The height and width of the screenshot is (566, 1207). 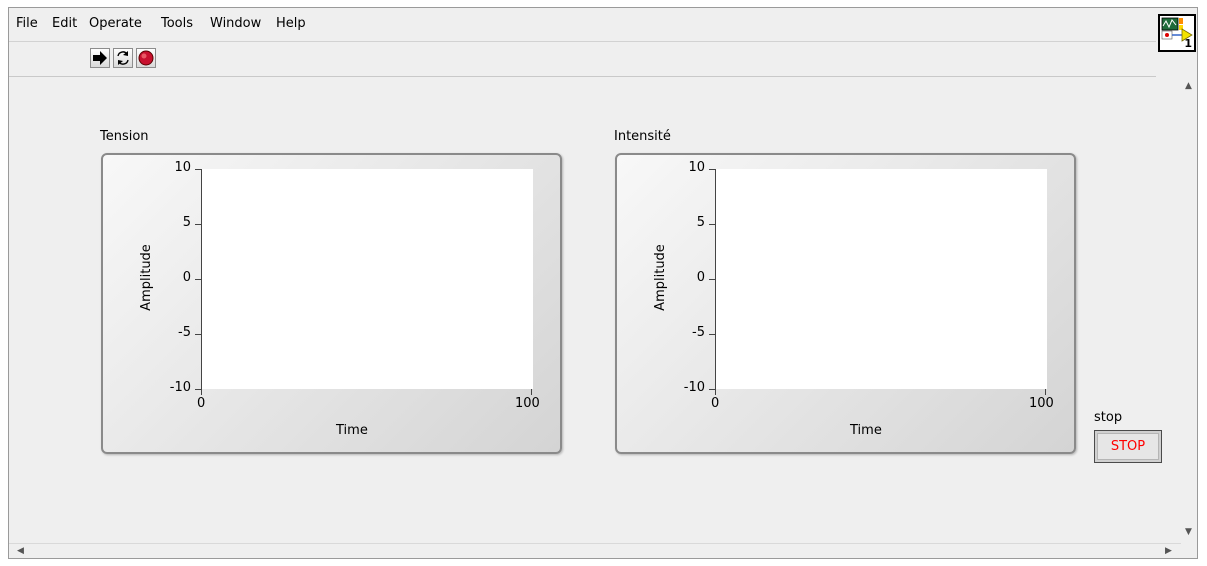 I want to click on toolbar, so click(x=582, y=59).